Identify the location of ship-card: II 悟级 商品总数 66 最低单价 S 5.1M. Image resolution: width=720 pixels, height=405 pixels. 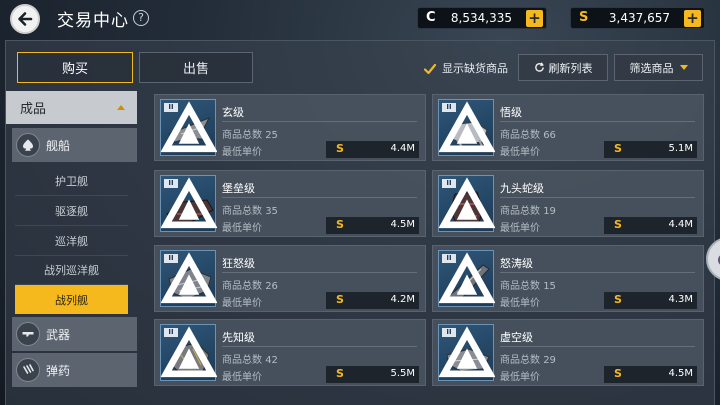
(568, 127).